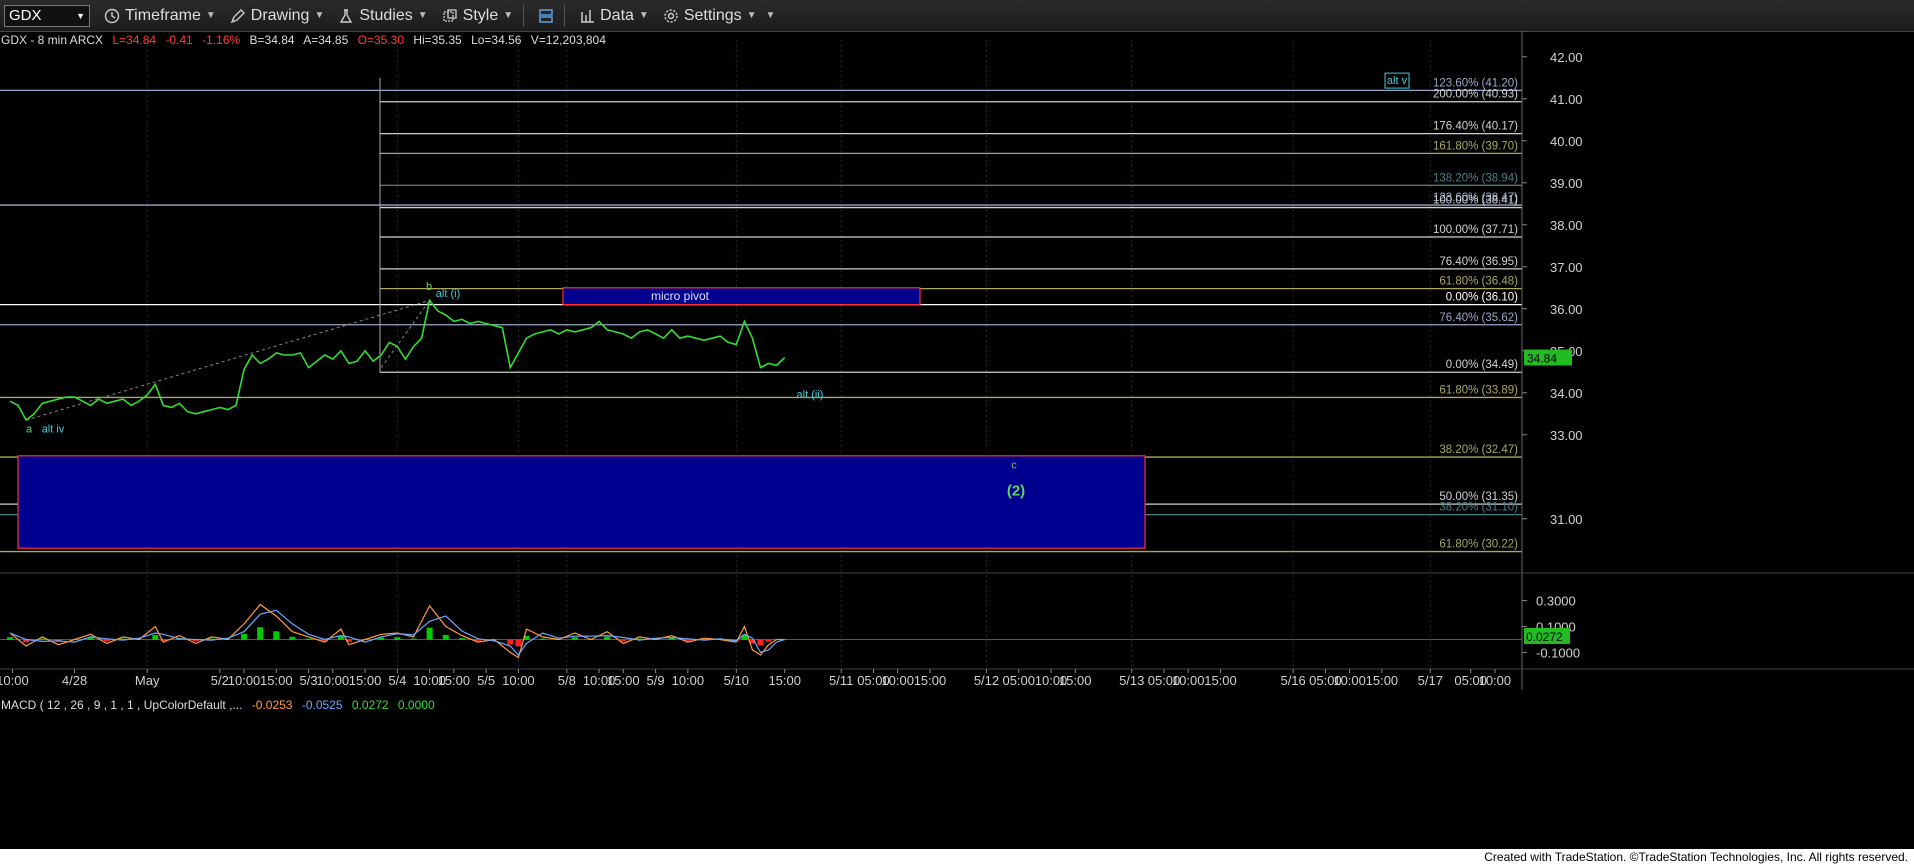 This screenshot has width=1914, height=866. I want to click on x-tick-label: 05:00, so click(1018, 680).